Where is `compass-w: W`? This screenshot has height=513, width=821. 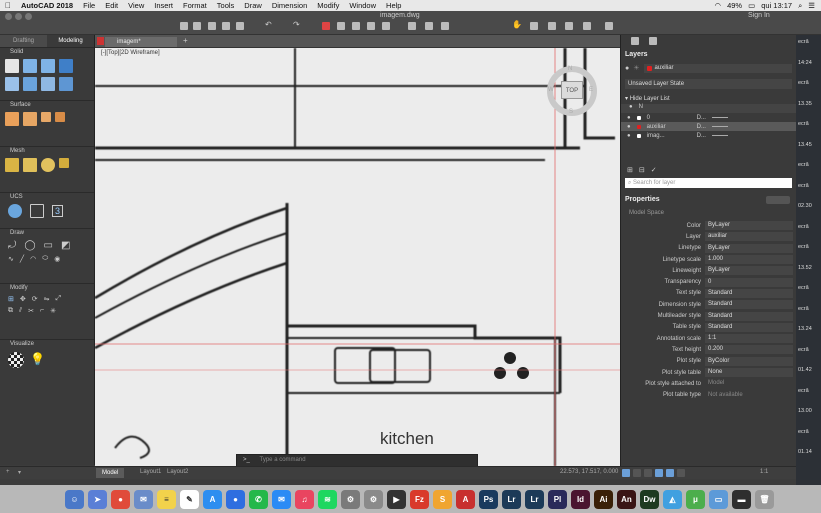 compass-w: W is located at coordinates (551, 90).